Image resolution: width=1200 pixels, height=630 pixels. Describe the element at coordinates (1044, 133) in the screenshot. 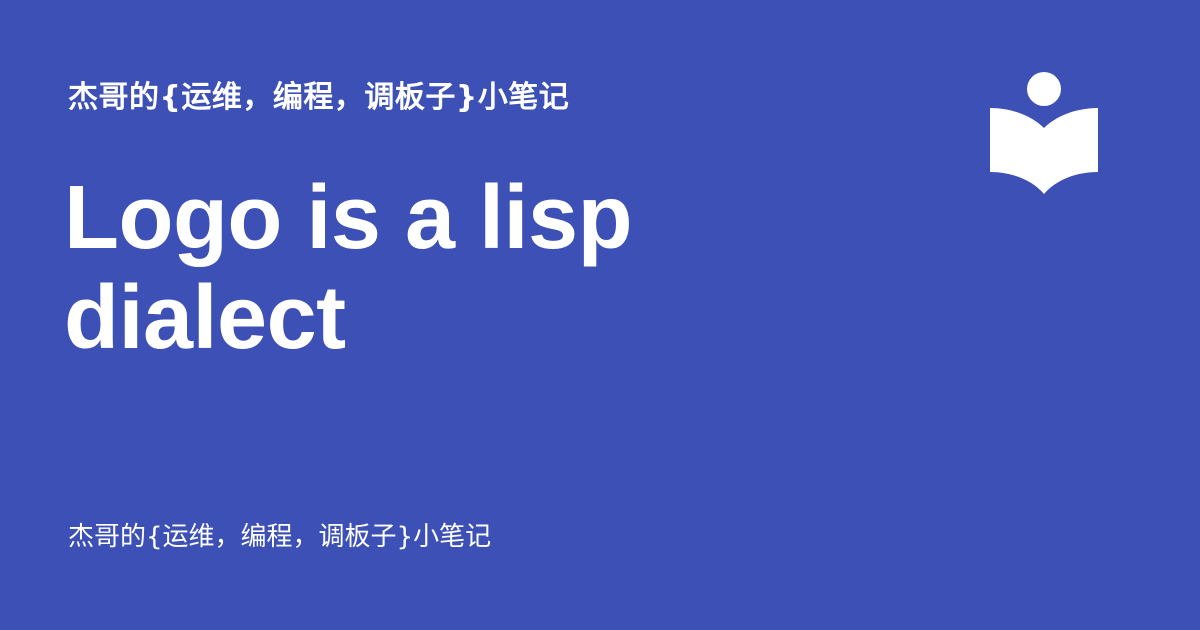

I see `reading-person-book-icon` at that location.